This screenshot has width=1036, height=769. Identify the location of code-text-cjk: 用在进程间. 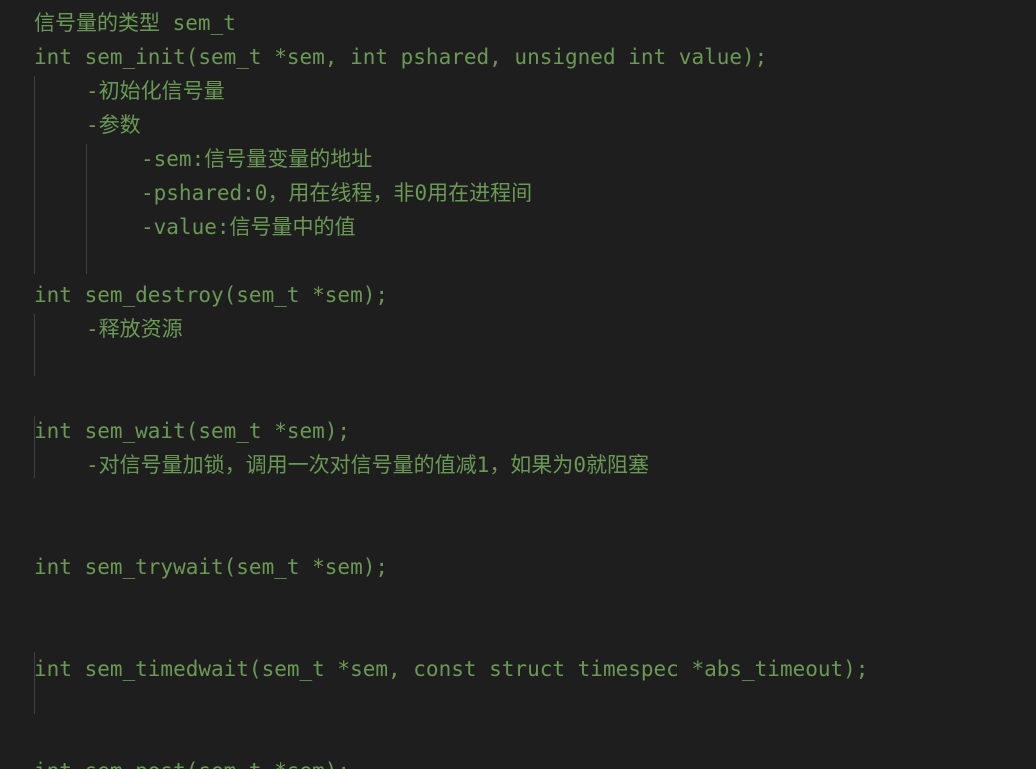
(480, 193).